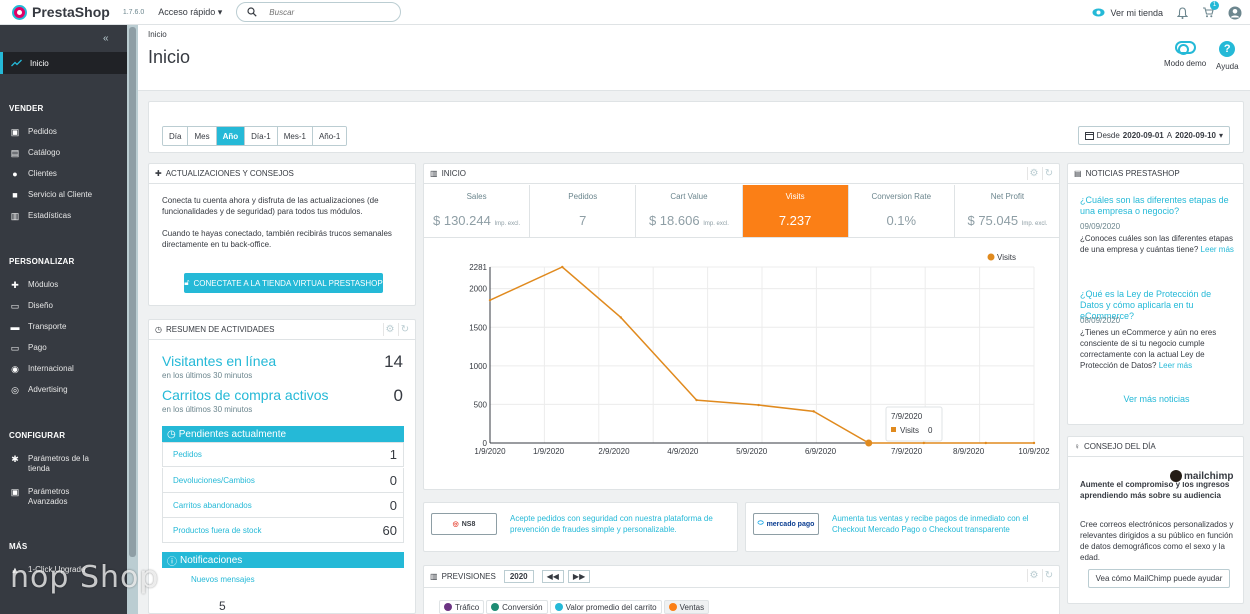  What do you see at coordinates (1156, 399) in the screenshot?
I see `more-news-link: Ver más noticias` at bounding box center [1156, 399].